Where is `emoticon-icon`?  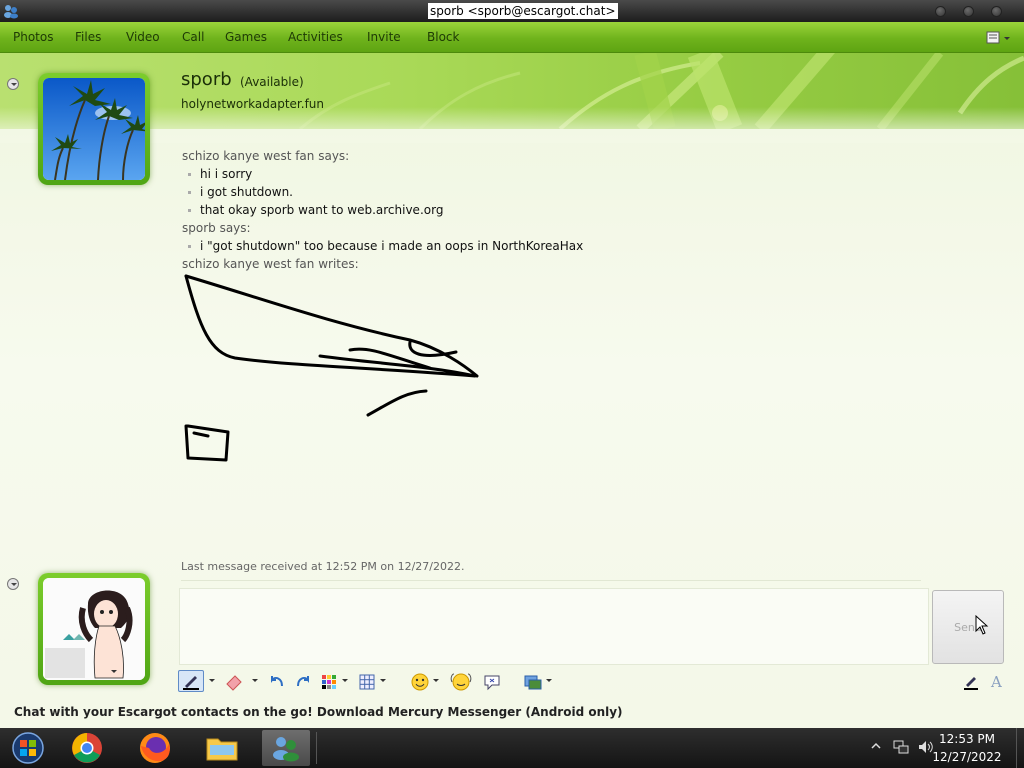
emoticon-icon is located at coordinates (420, 681).